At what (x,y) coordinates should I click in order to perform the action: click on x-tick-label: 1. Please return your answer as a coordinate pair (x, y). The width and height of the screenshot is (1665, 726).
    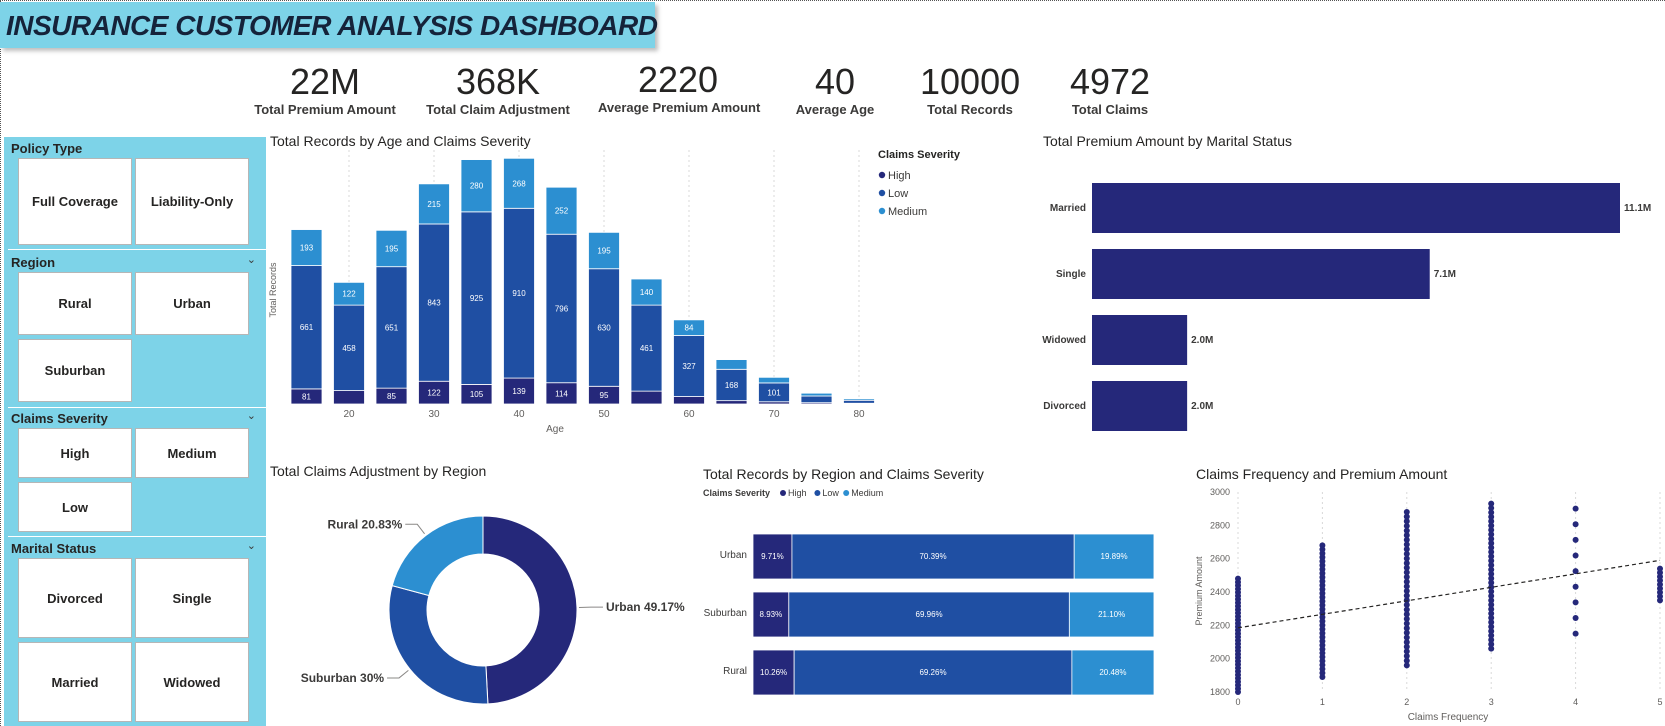
    Looking at the image, I should click on (1322, 702).